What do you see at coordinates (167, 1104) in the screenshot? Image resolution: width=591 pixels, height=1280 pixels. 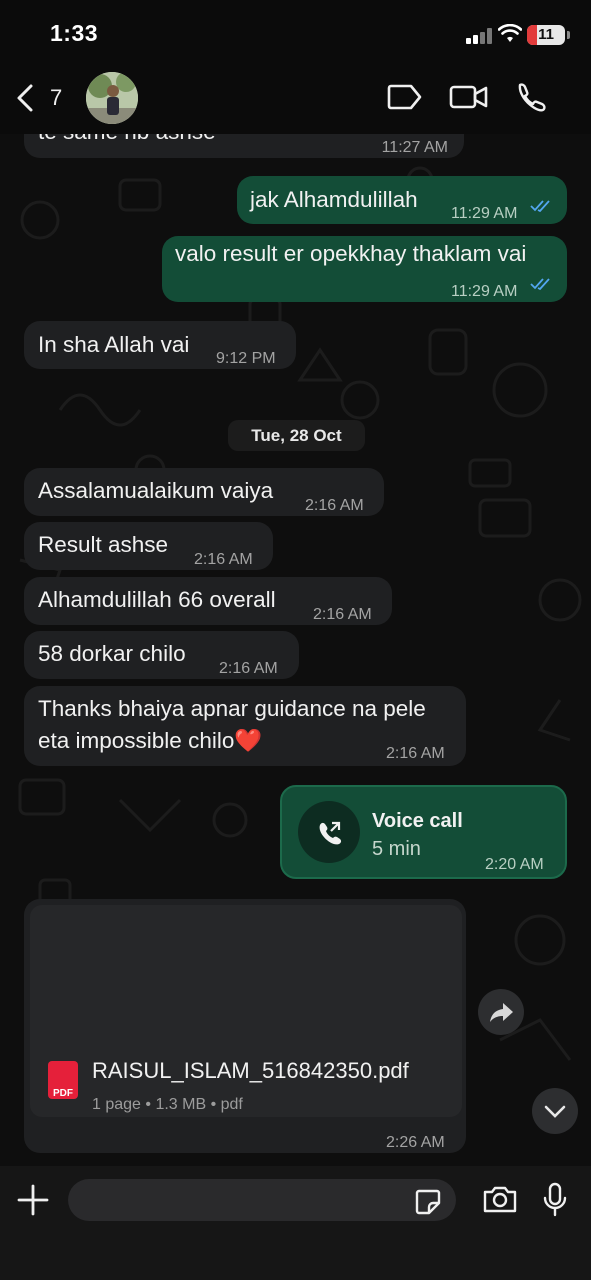 I see `document-meta: 1 page • 1.3 MB • pdf` at bounding box center [167, 1104].